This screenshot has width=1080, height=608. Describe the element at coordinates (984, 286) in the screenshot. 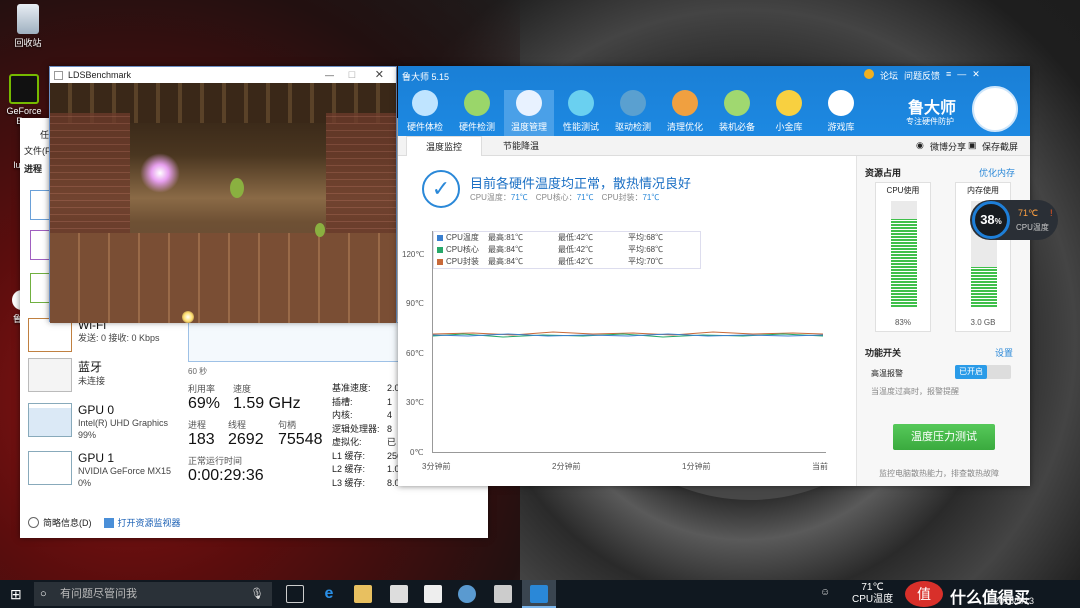

I see `mem-bar-fill` at that location.